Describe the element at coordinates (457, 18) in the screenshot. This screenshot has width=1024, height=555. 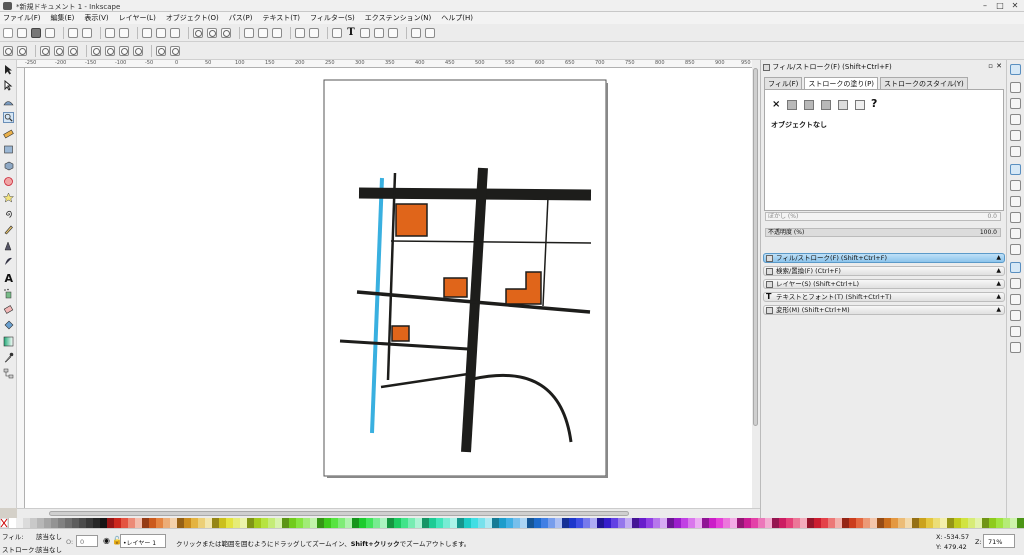
I see `menu-help: ヘルプ(H)` at that location.